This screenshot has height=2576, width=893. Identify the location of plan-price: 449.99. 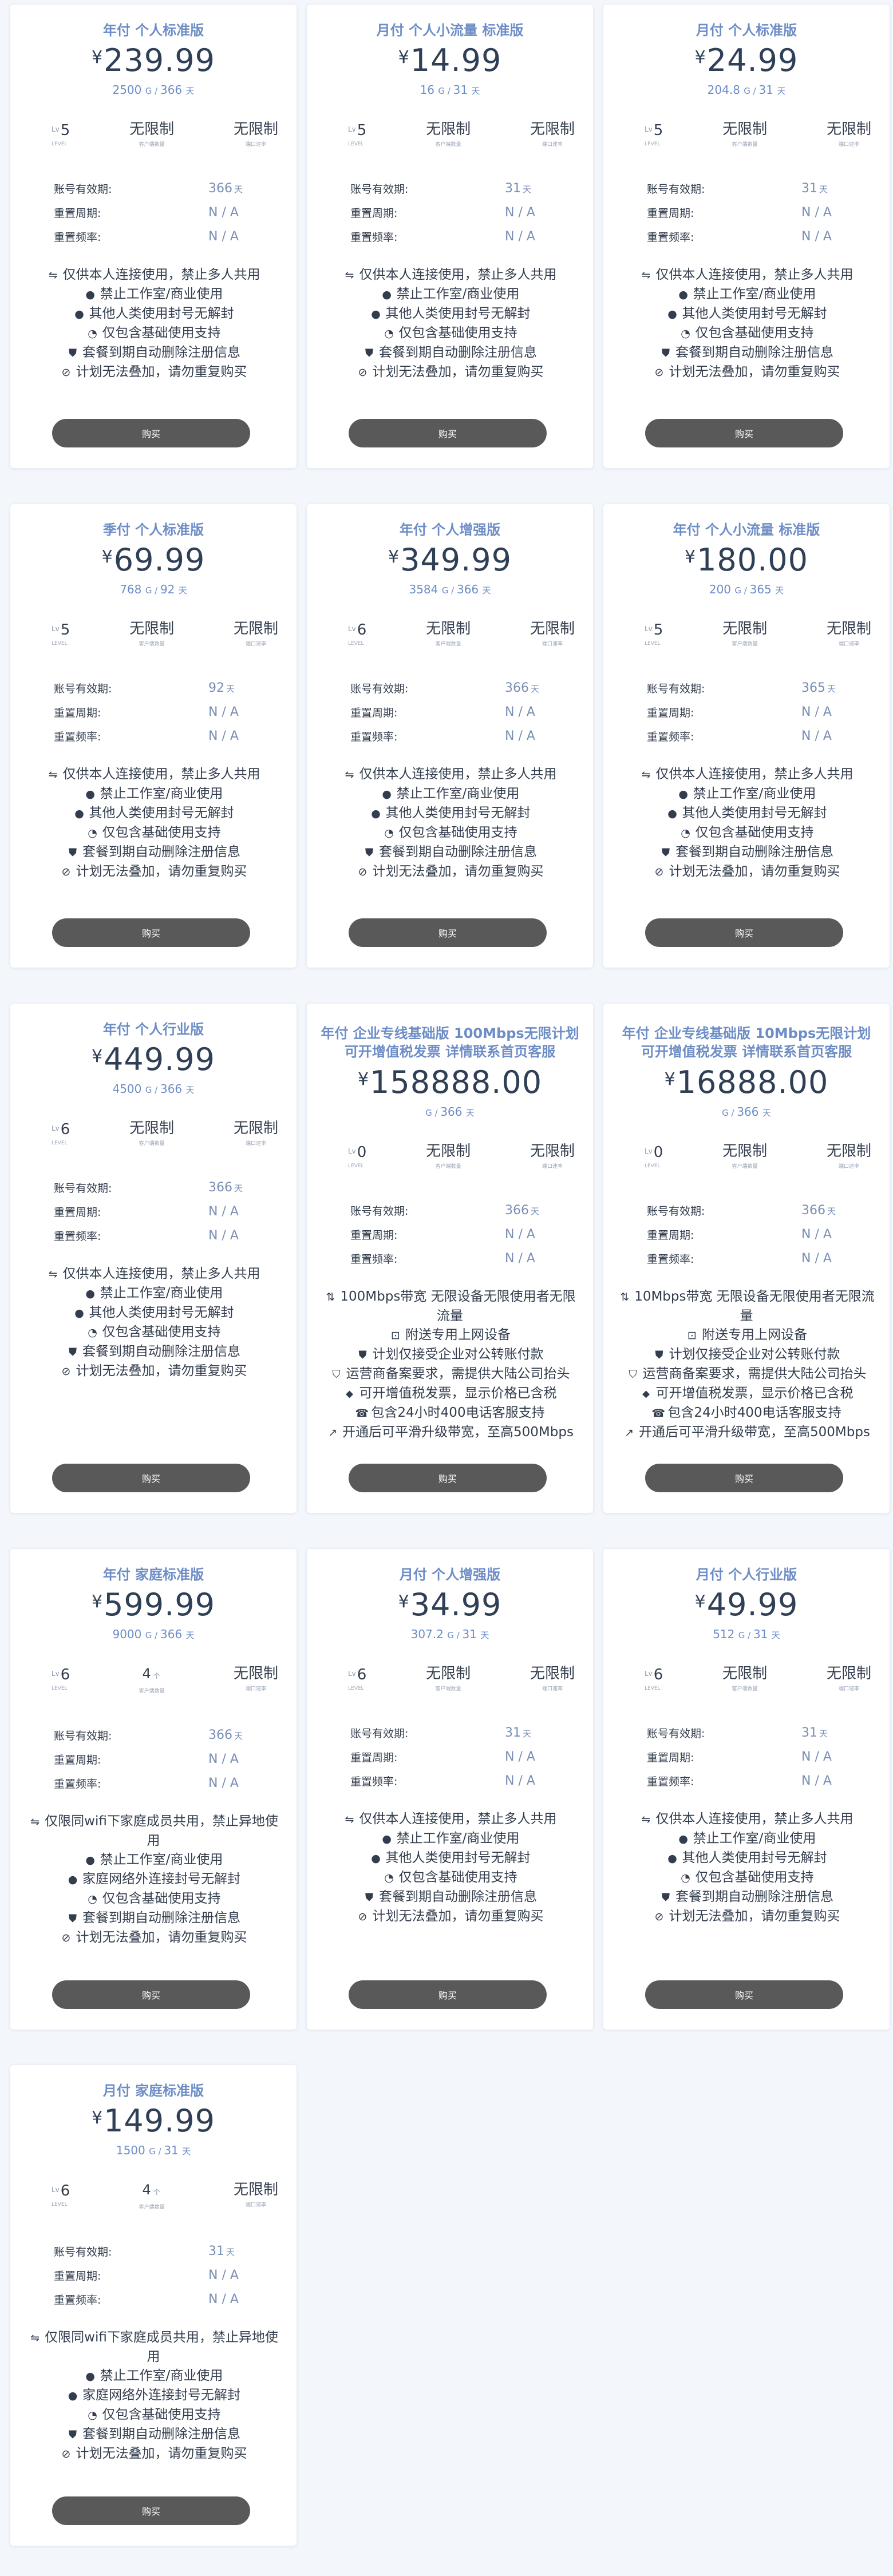
(160, 1059).